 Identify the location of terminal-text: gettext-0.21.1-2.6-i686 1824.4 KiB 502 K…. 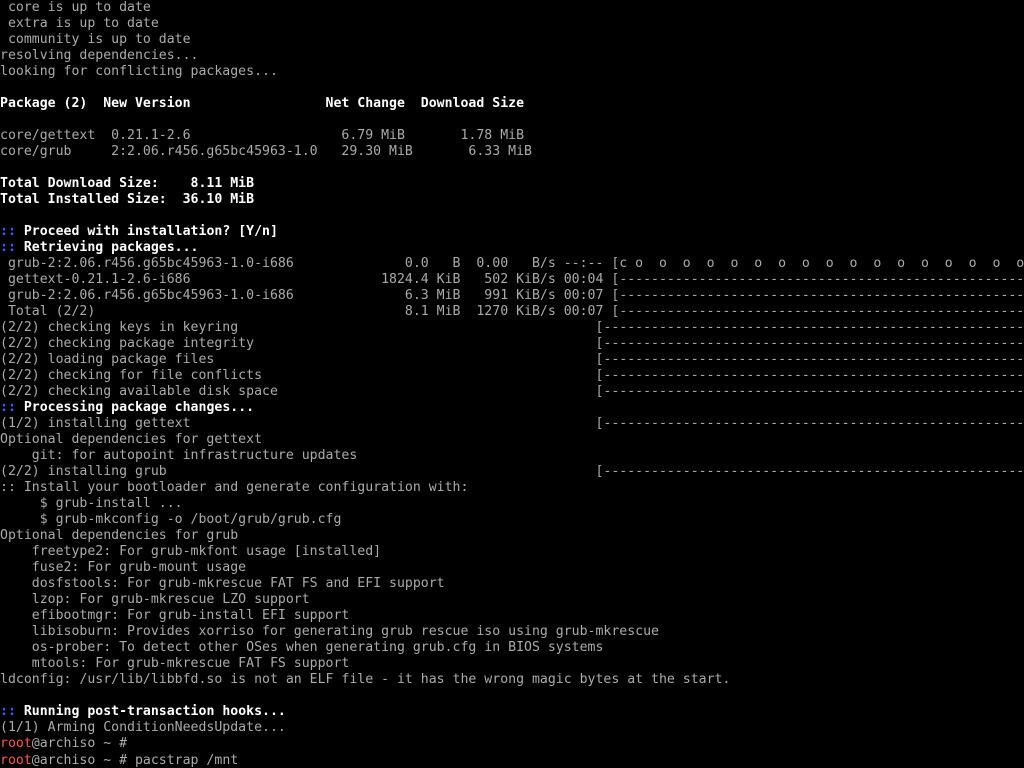
(512, 279).